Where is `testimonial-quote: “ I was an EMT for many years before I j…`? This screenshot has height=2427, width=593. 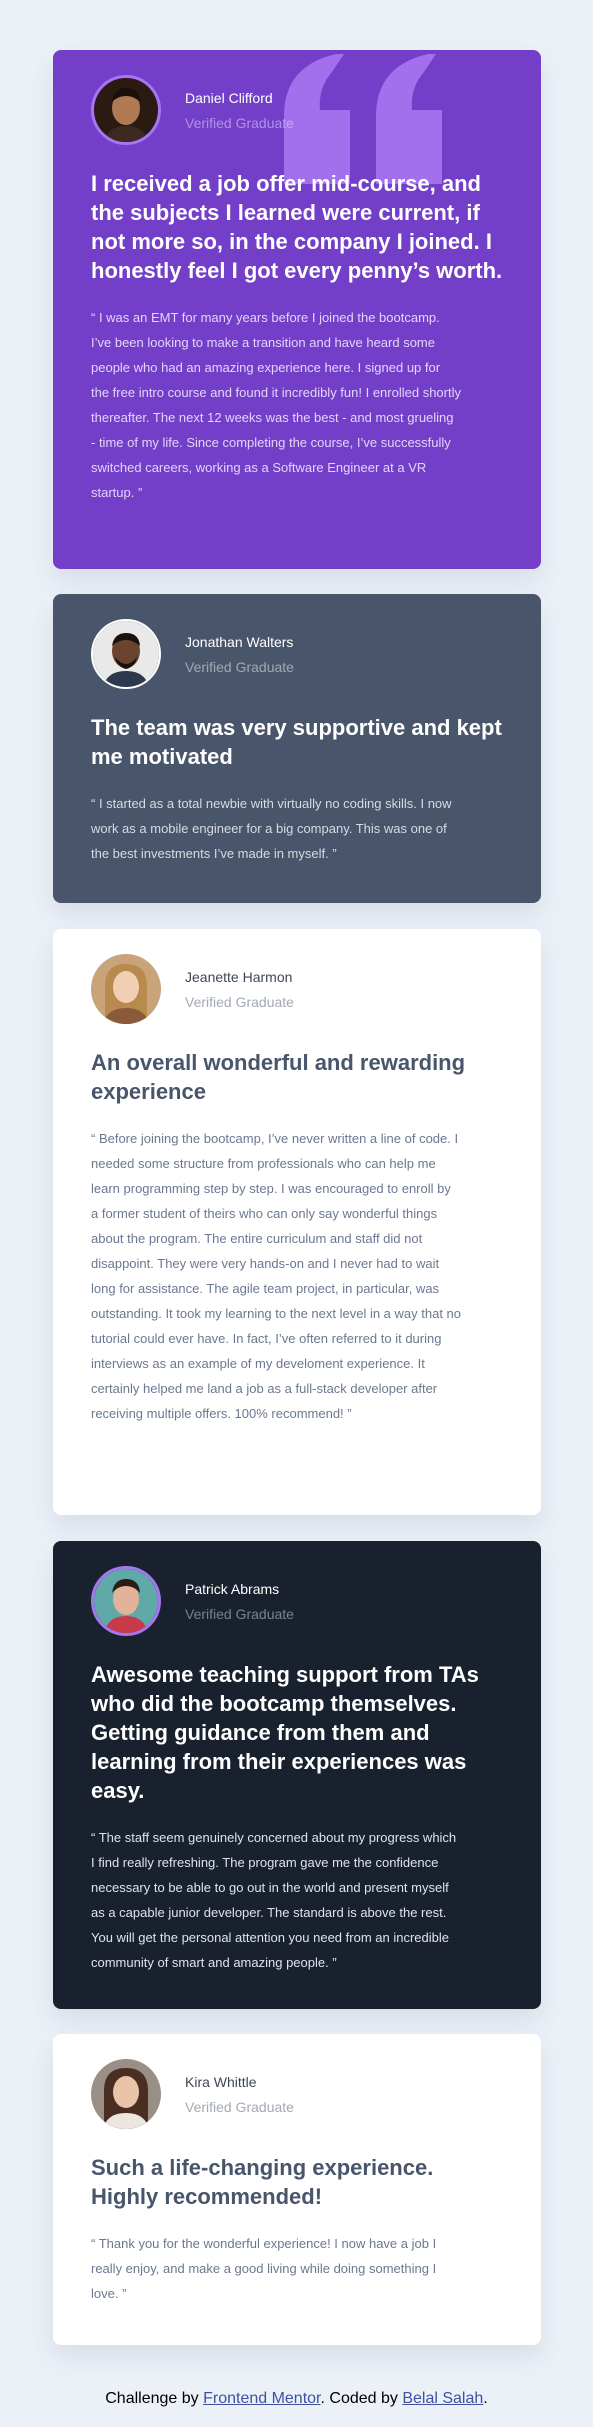 testimonial-quote: “ I was an EMT for many years before I j… is located at coordinates (276, 405).